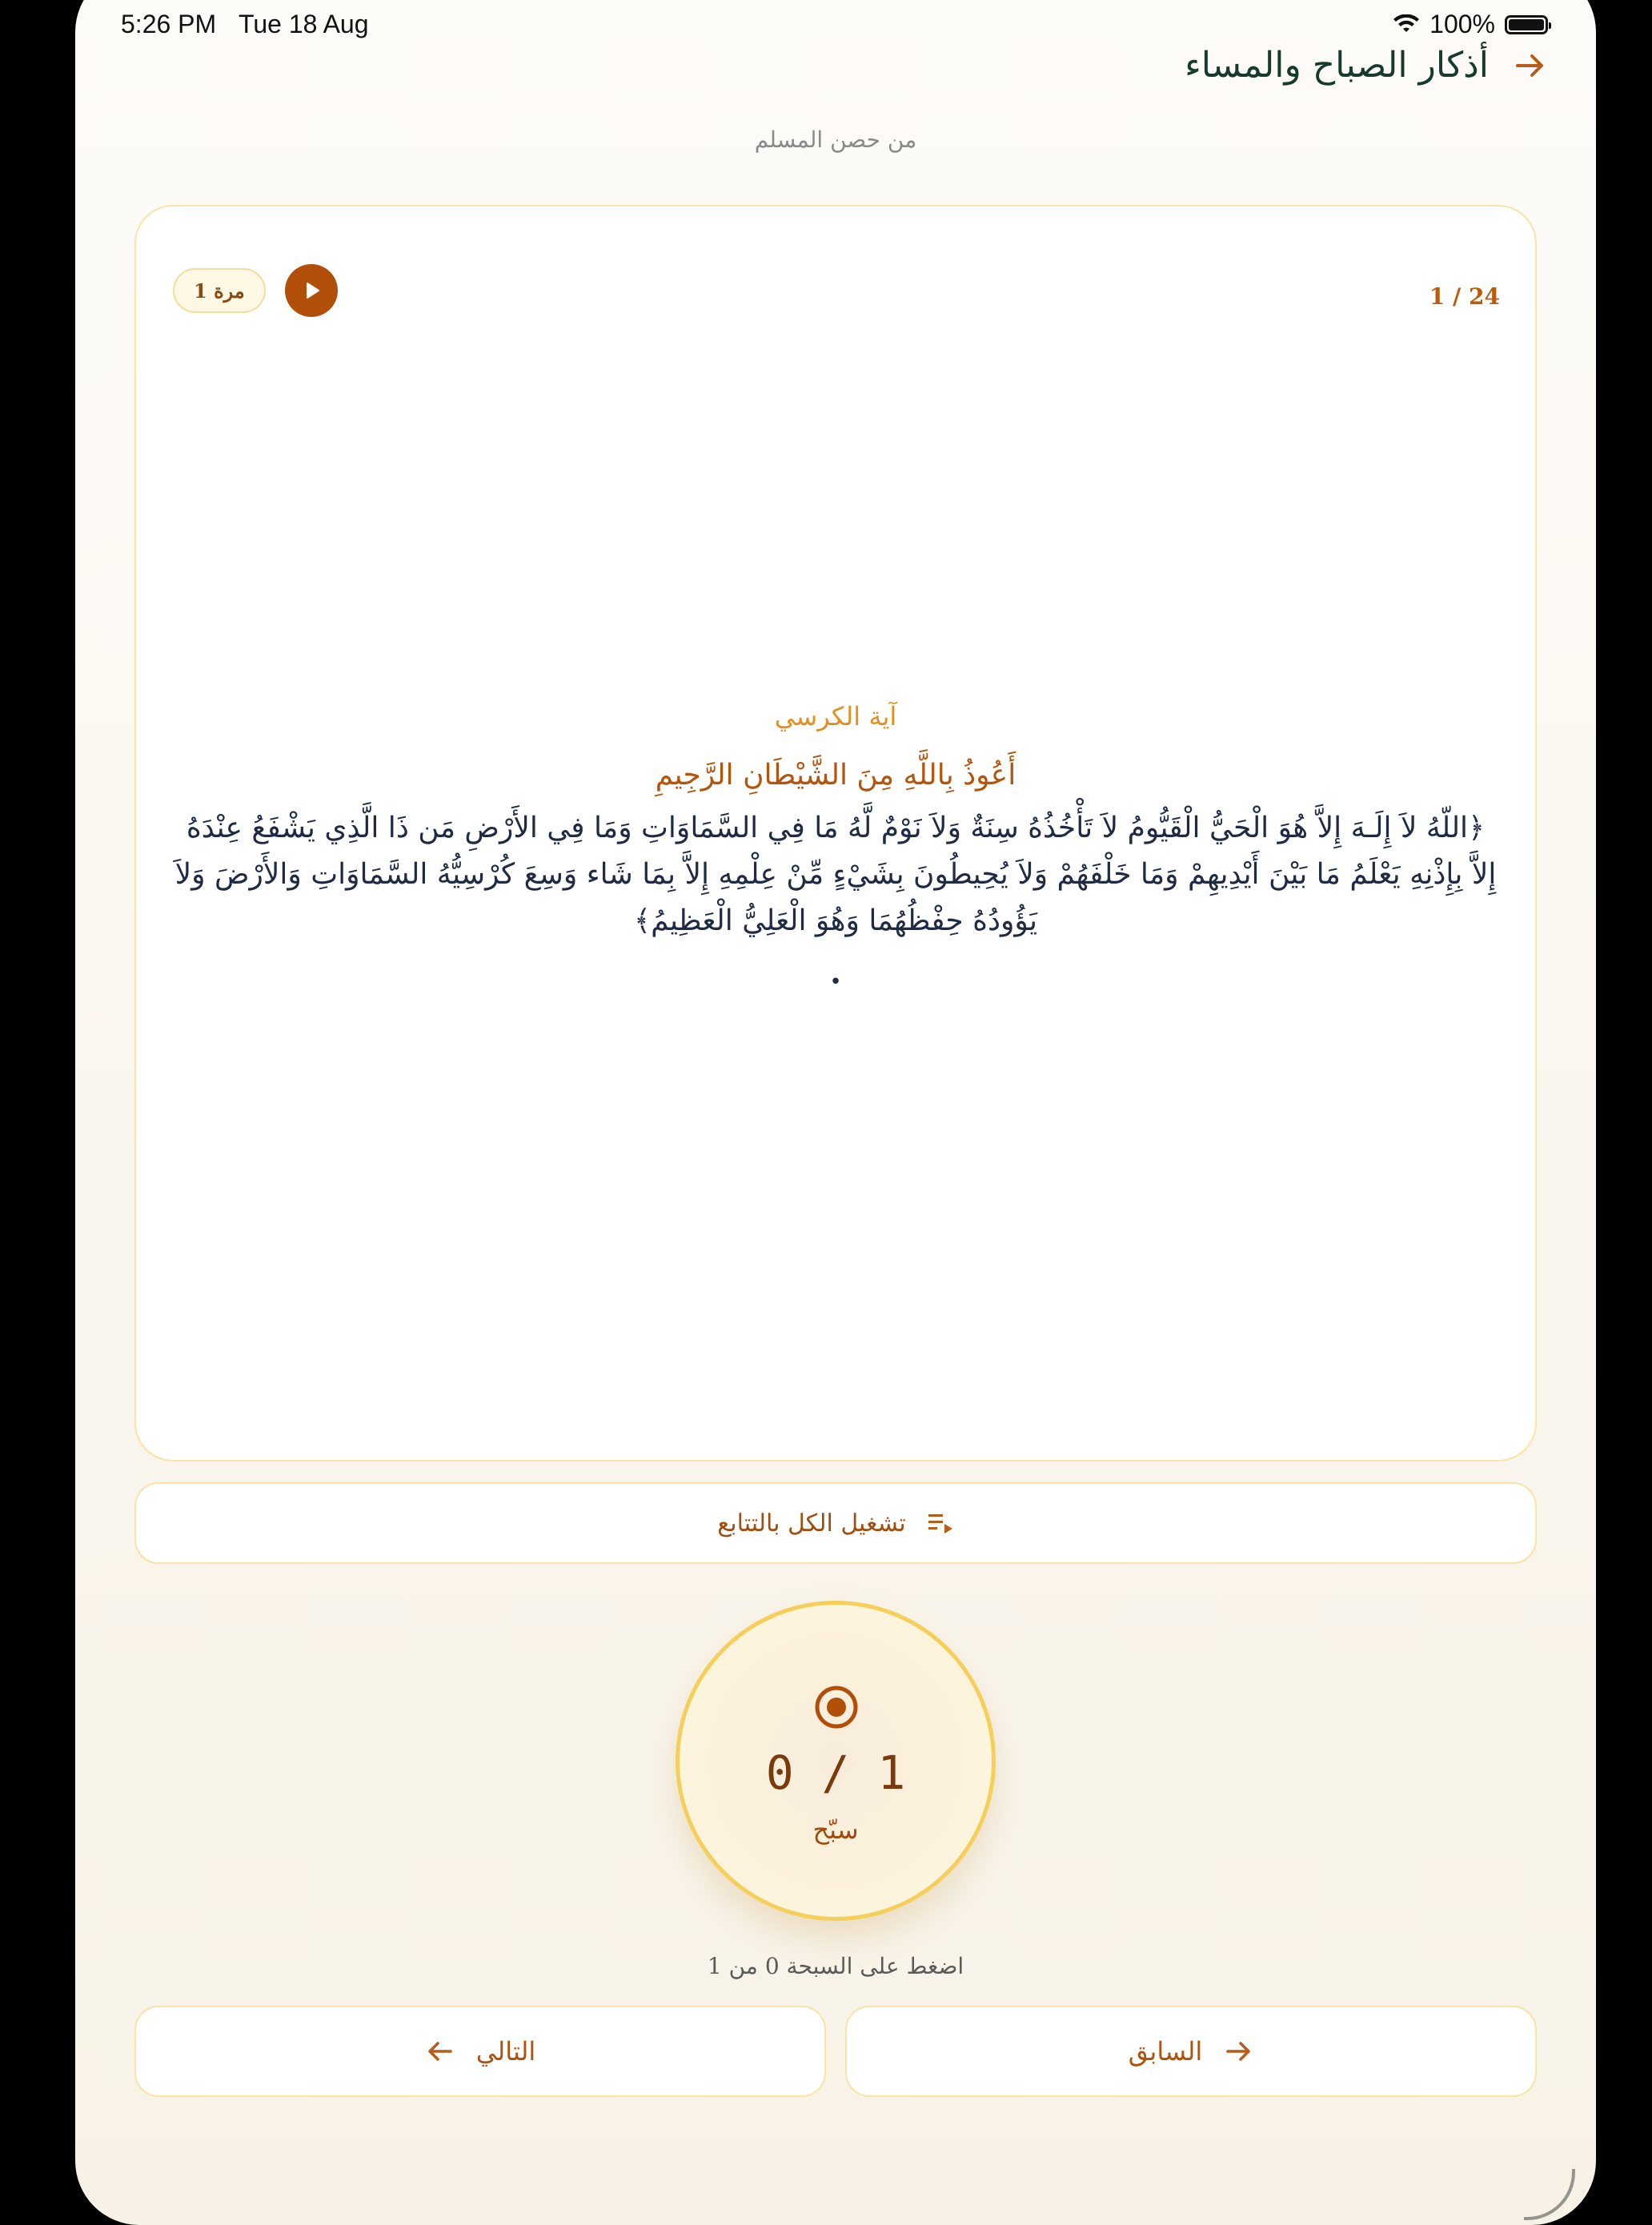 The image size is (1652, 2225). What do you see at coordinates (505, 2051) in the screenshot?
I see `next-label: التالي` at bounding box center [505, 2051].